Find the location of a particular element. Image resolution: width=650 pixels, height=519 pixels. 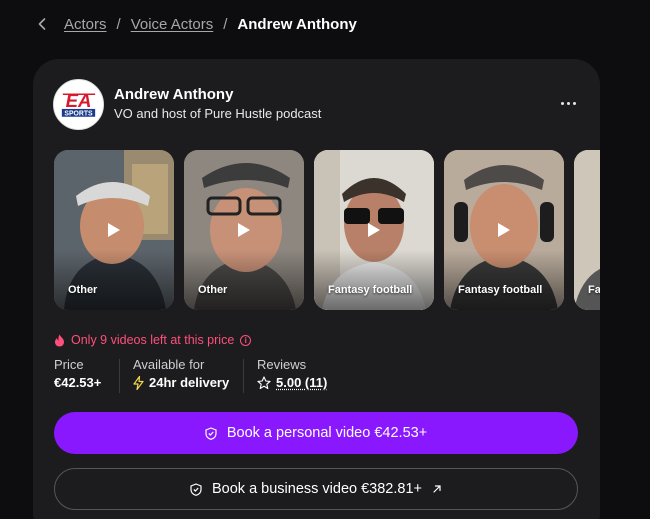

talent-name: Andrew Anthony is located at coordinates (174, 94).